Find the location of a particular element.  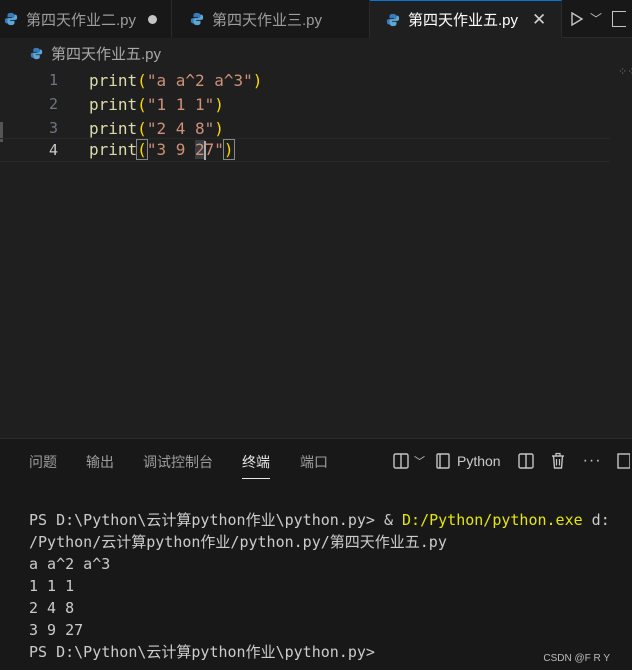

terminal-line: PS D:\Python\云计算python作业\python.py> is located at coordinates (202, 652).